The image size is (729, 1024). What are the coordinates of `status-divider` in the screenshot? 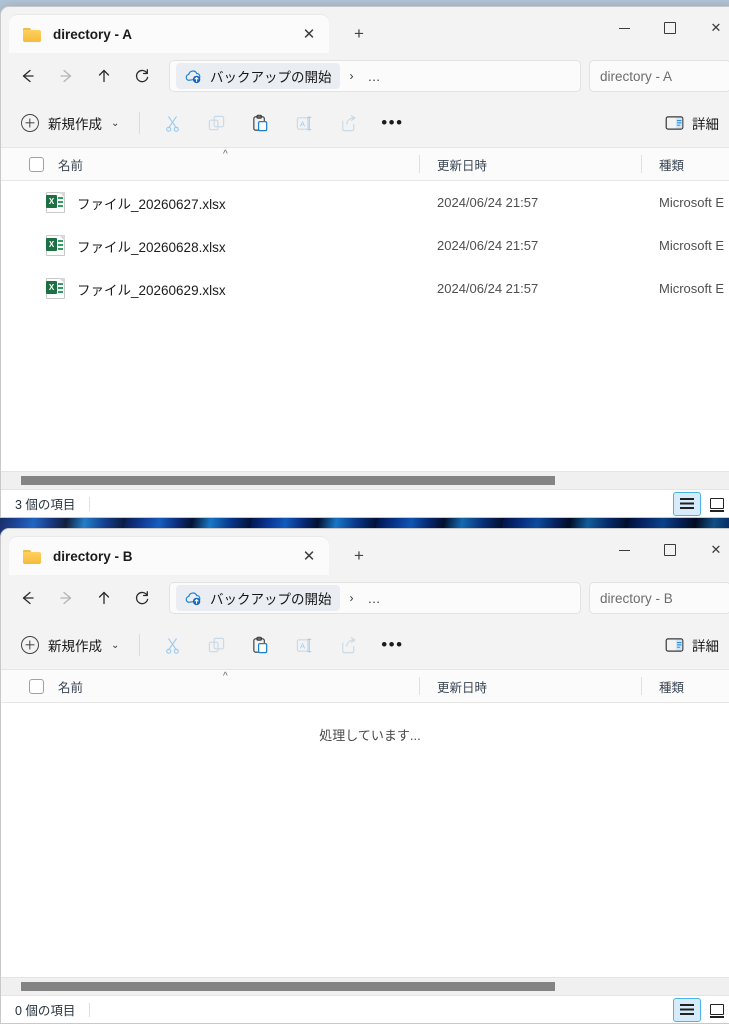 It's located at (90, 503).